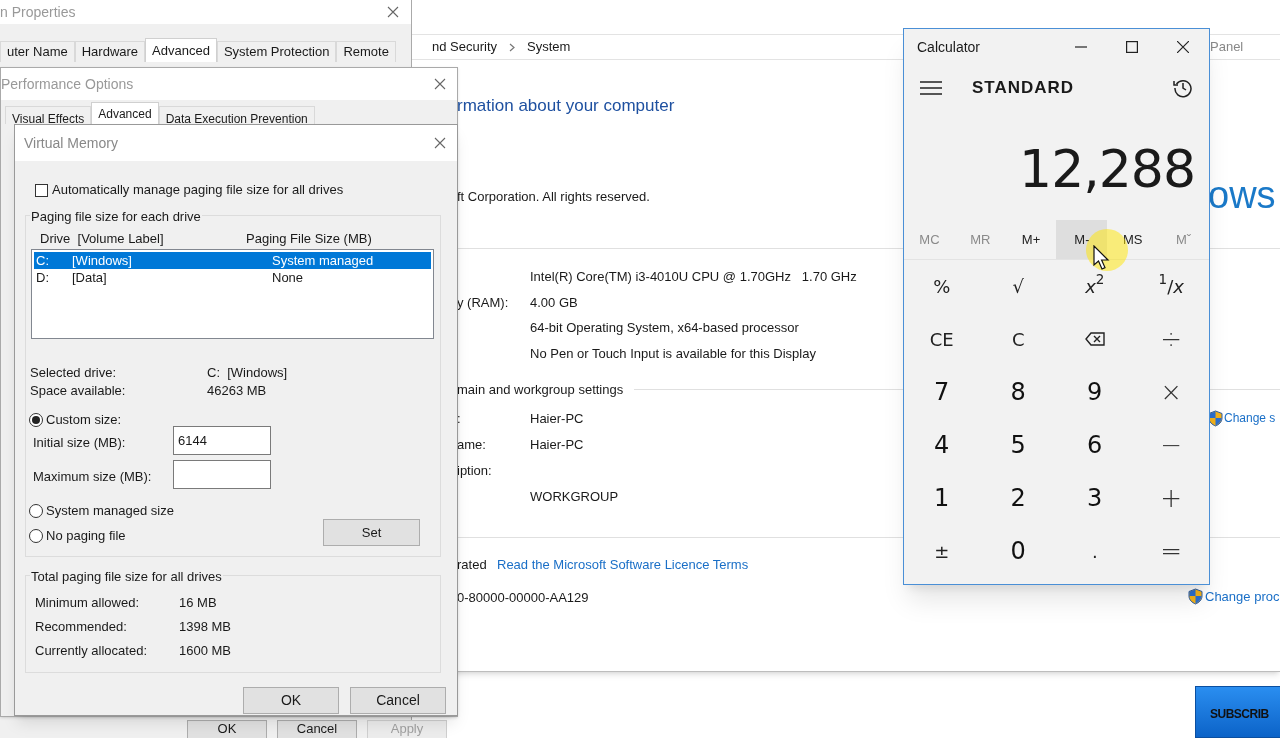 The image size is (1280, 738). Describe the element at coordinates (366, 51) in the screenshot. I see `tab: Remote` at that location.